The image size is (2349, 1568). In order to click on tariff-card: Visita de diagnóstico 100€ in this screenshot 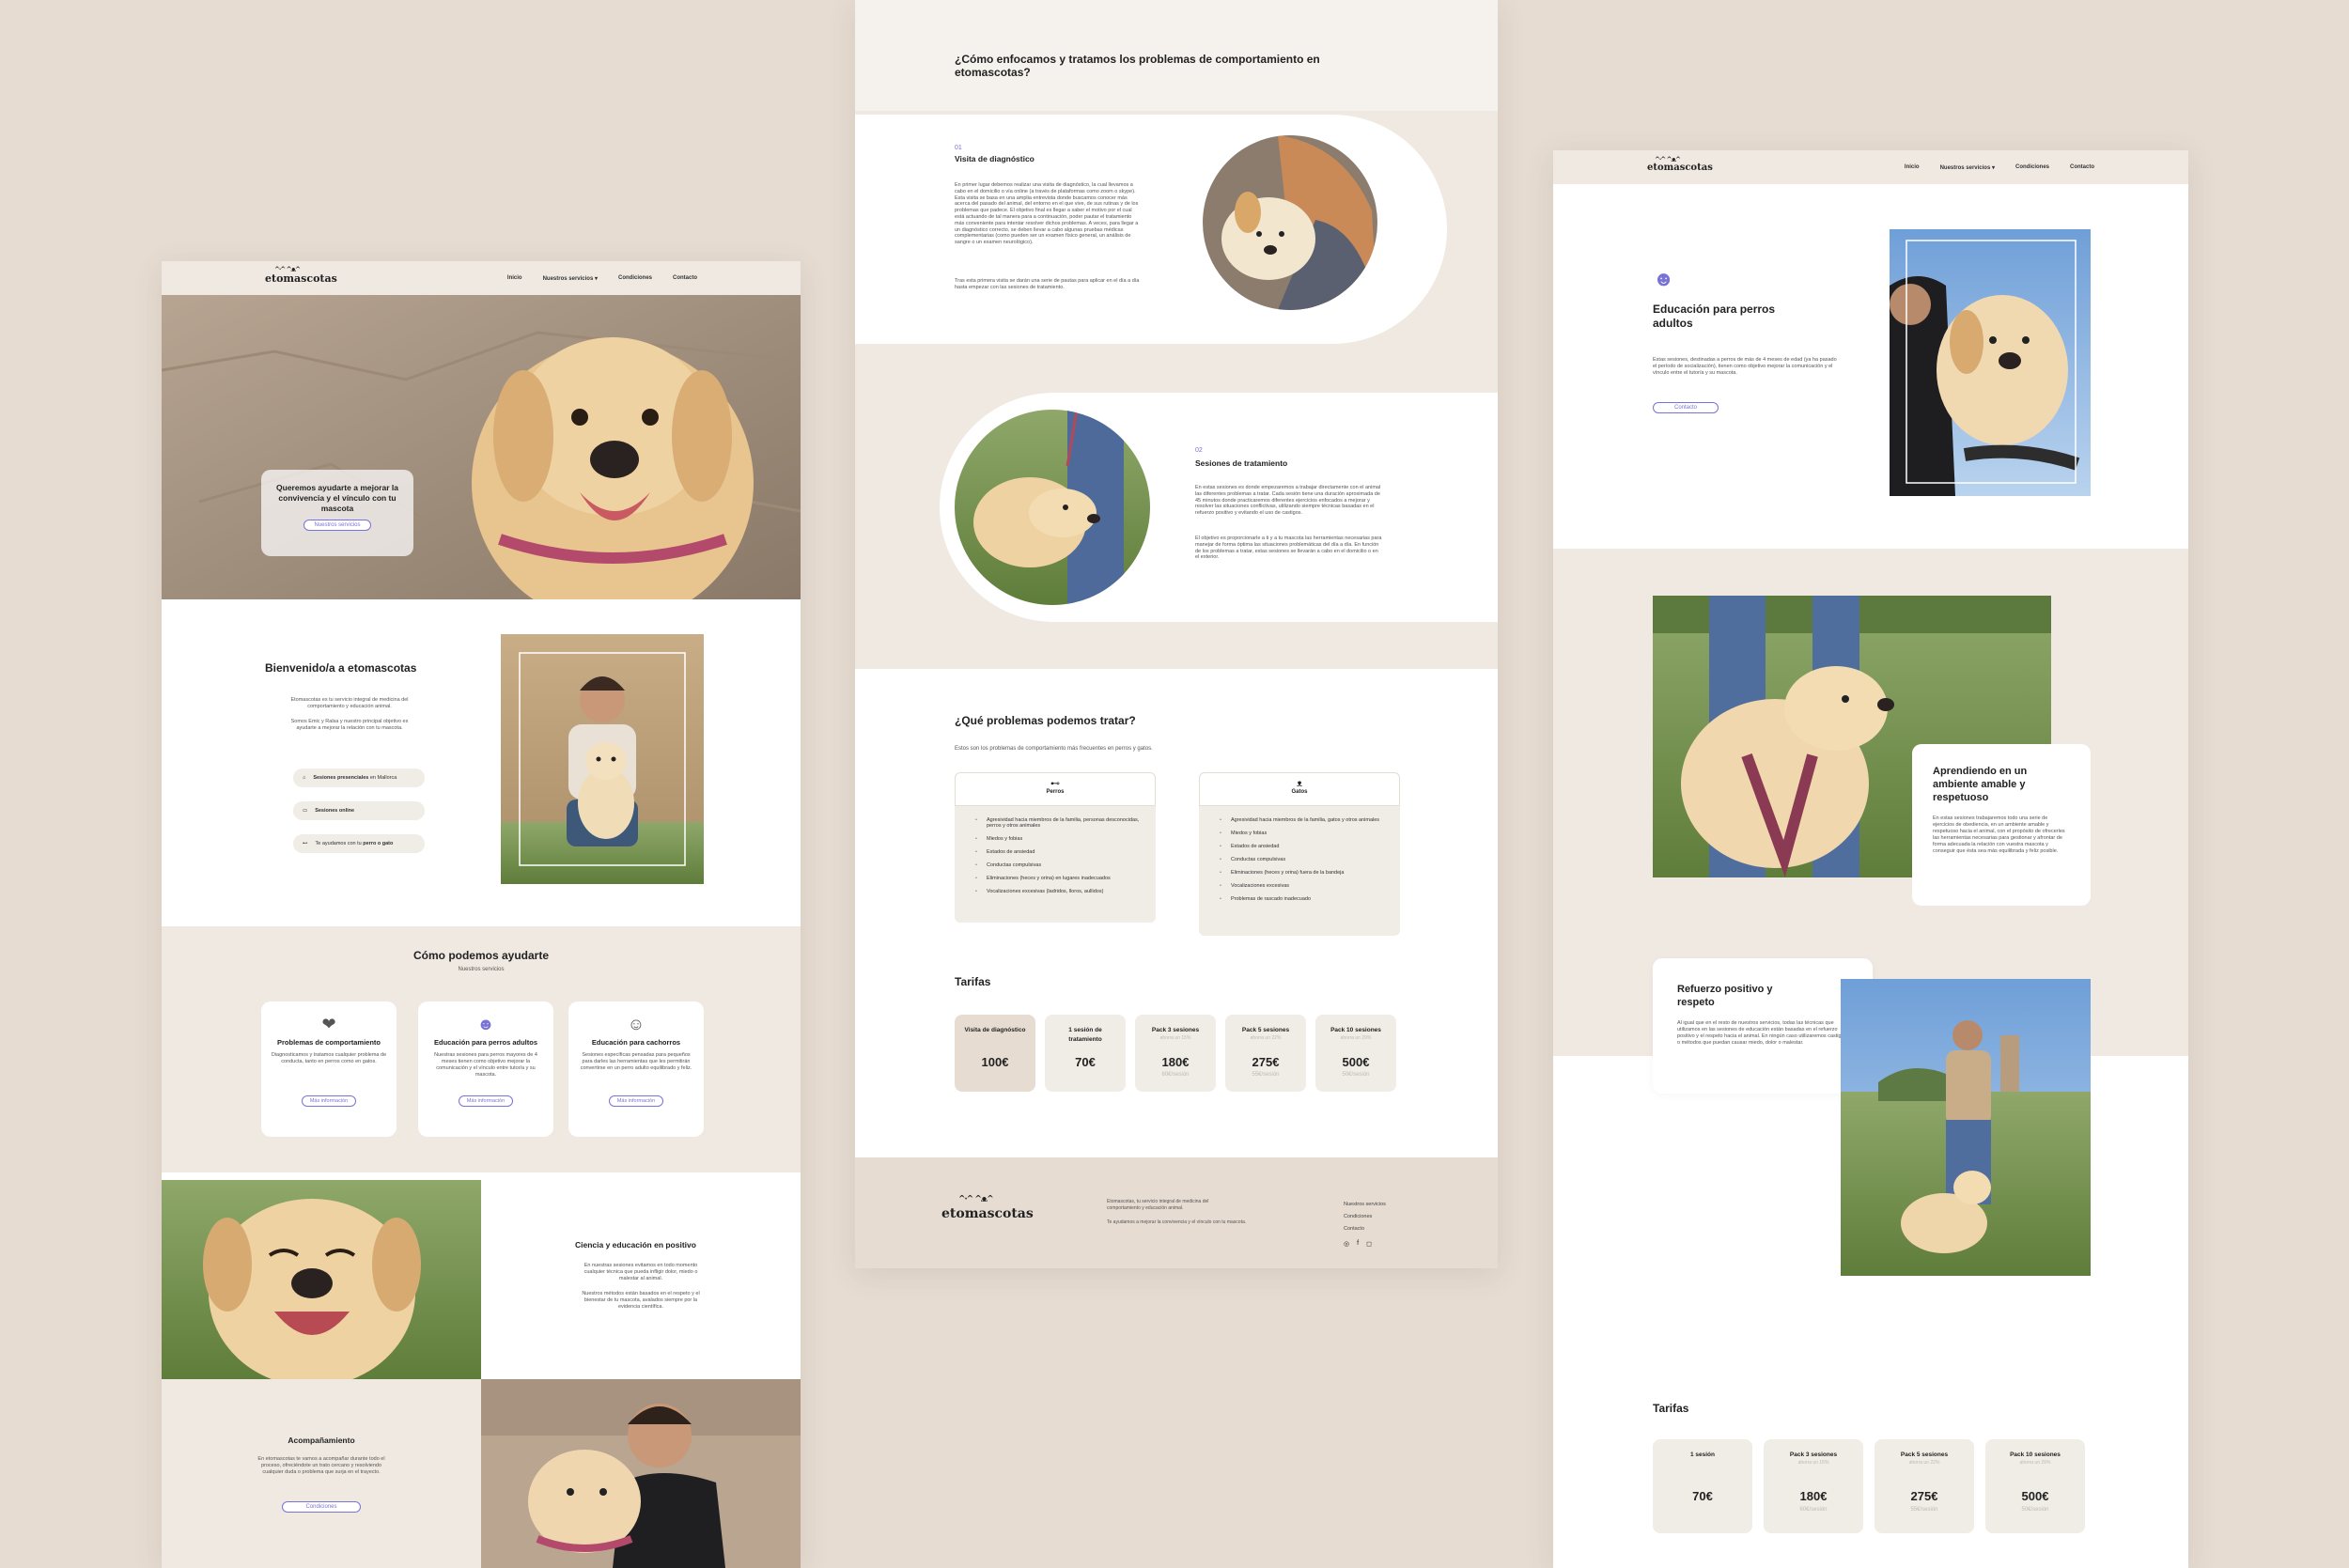, I will do `click(995, 1053)`.